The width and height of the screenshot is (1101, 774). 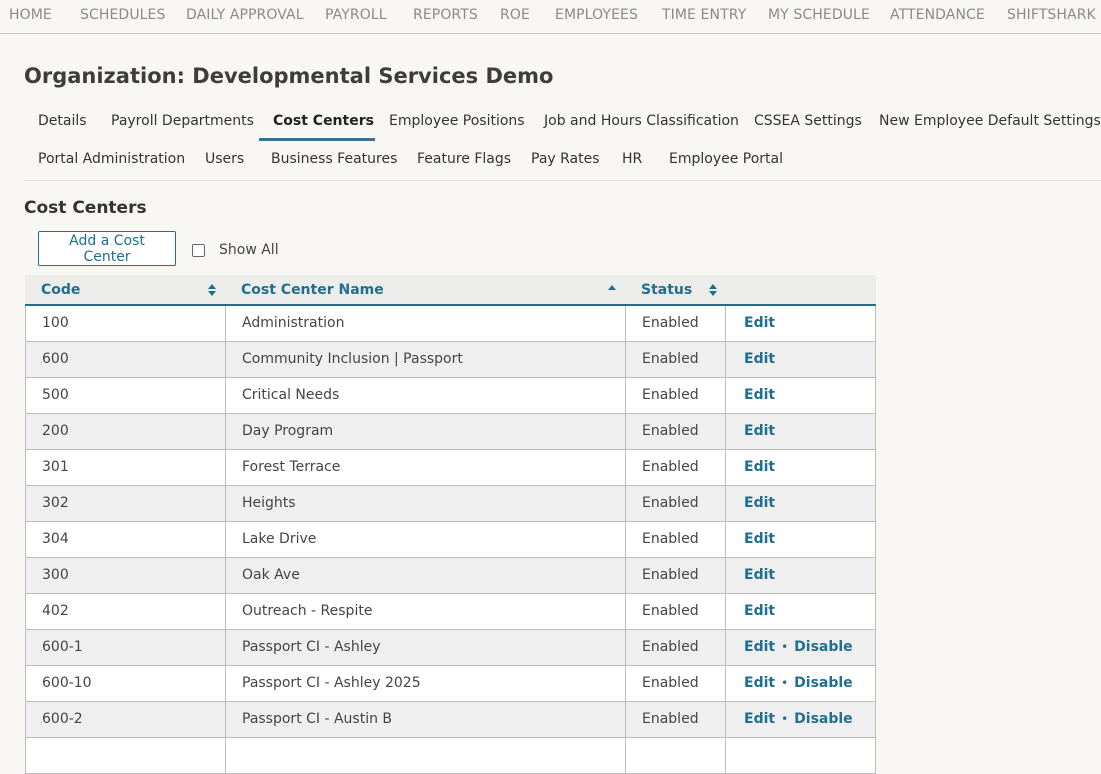 I want to click on table-row: 302 Heights Enabled Edit, so click(x=450, y=504).